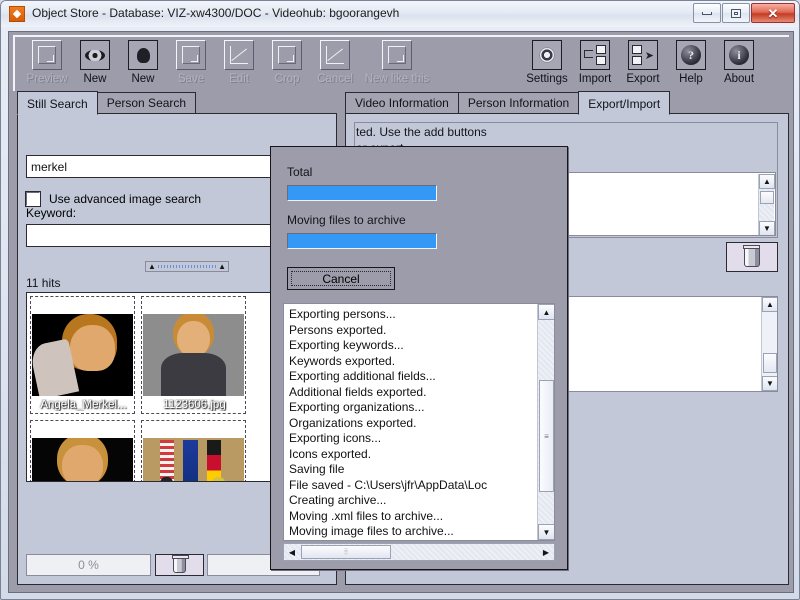 This screenshot has height=600, width=800. I want to click on log-horizontal-scrollbar: ◀ ⦙⦙ ▶, so click(419, 552).